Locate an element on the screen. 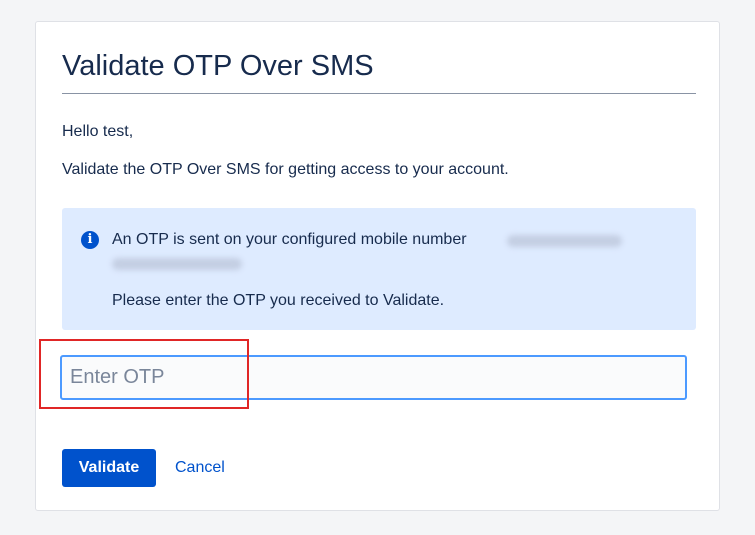 The width and height of the screenshot is (755, 535). validate-button: Validate is located at coordinates (109, 468).